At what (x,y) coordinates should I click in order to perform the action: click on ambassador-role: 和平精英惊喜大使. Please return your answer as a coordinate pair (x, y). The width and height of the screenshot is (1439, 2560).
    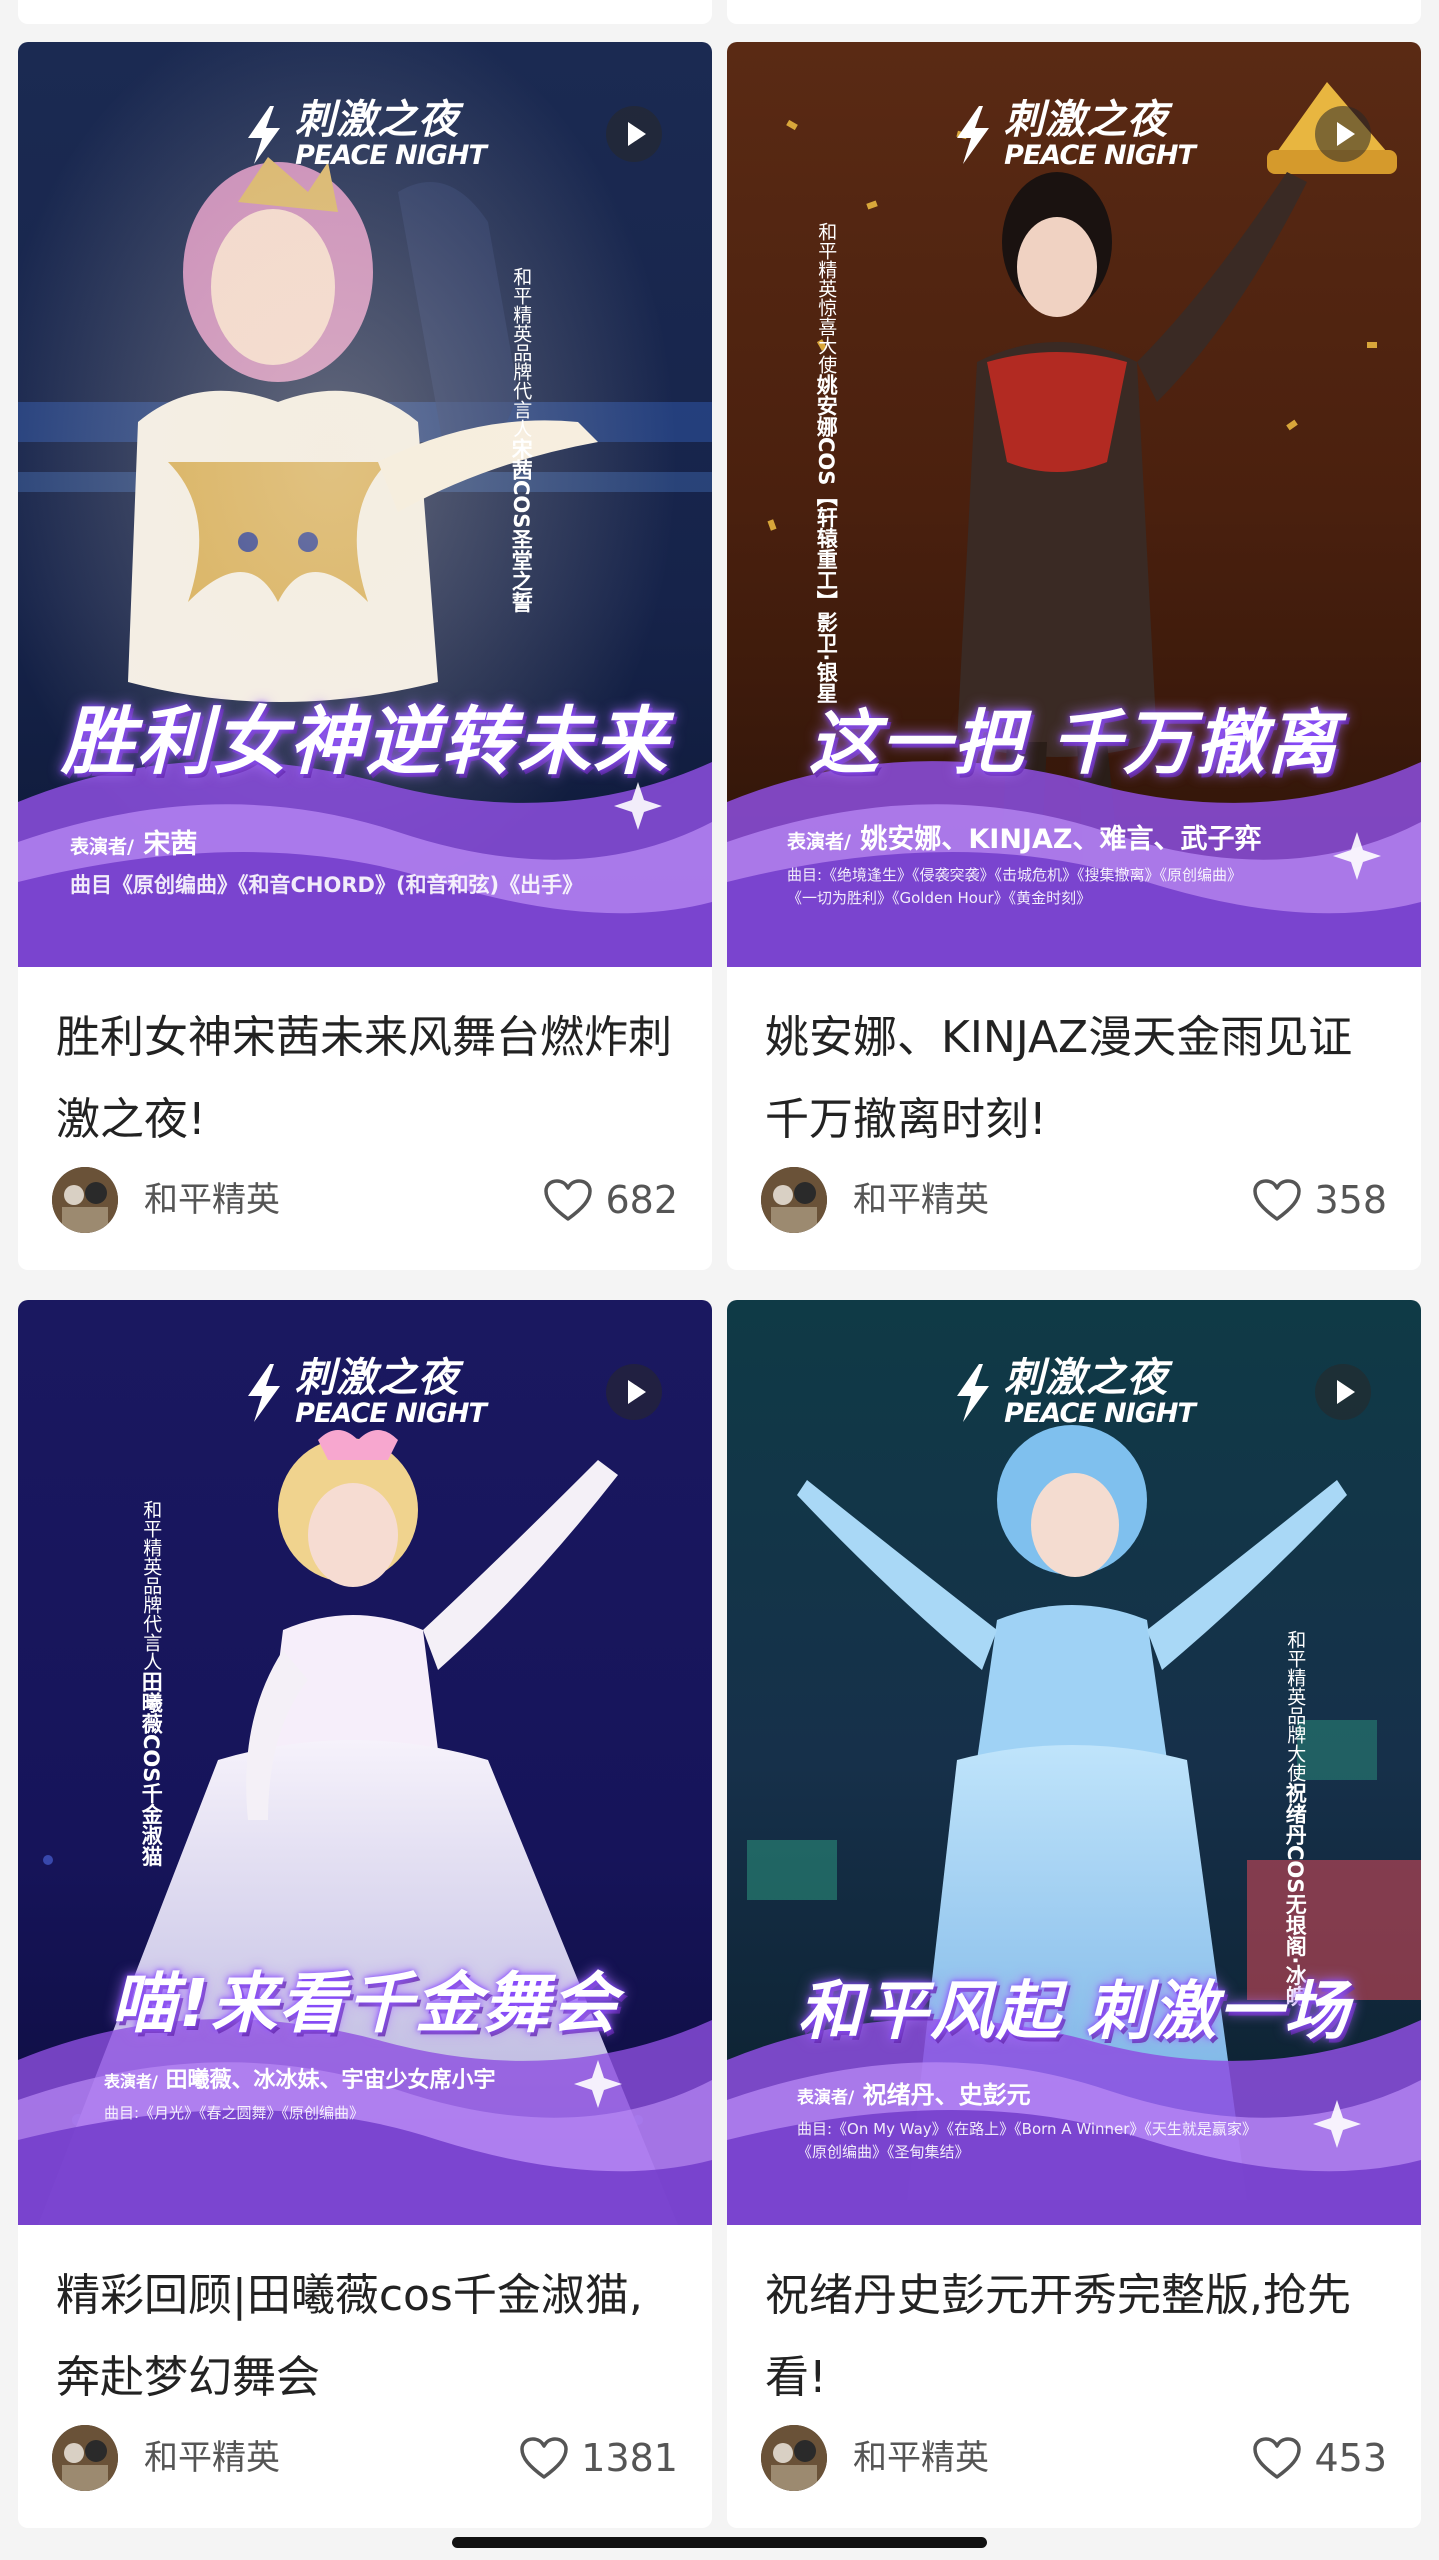
    Looking at the image, I should click on (826, 298).